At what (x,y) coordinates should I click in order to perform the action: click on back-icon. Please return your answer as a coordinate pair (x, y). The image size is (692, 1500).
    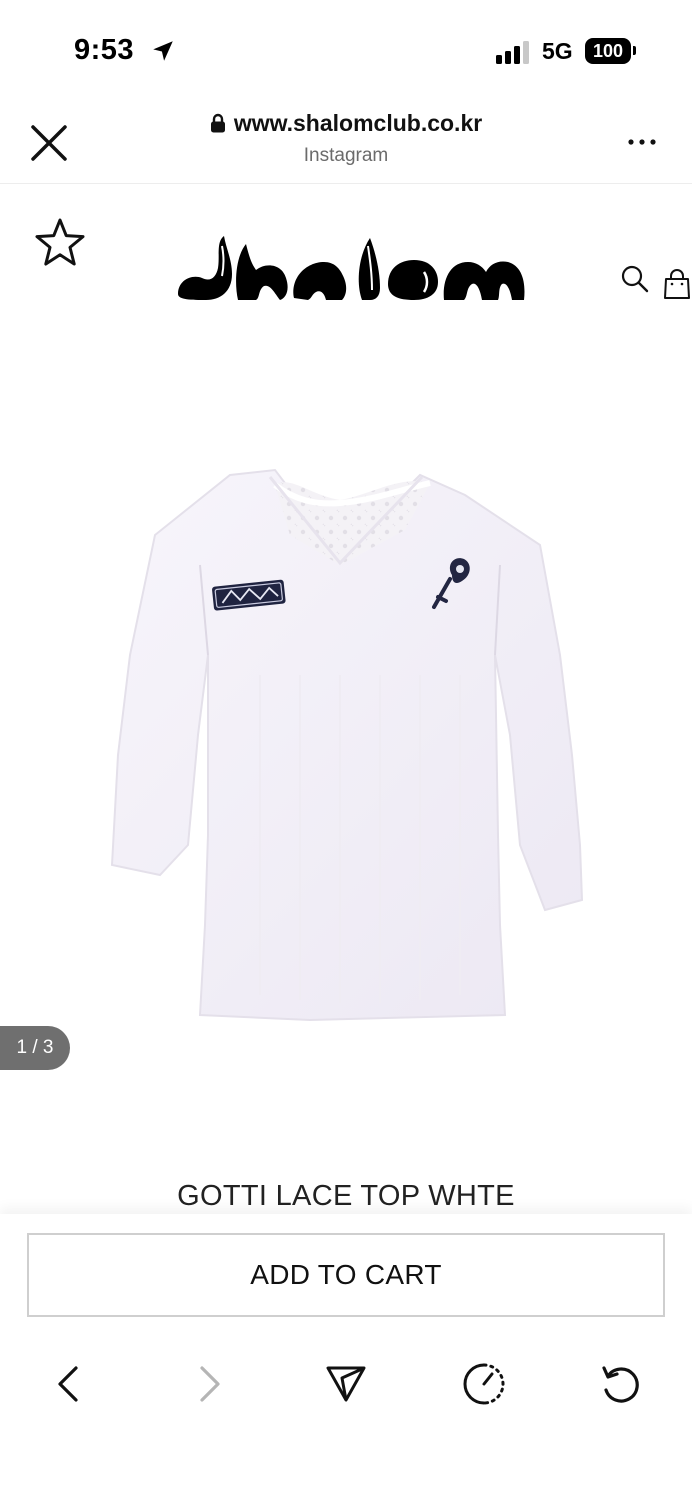
    Looking at the image, I should click on (70, 1384).